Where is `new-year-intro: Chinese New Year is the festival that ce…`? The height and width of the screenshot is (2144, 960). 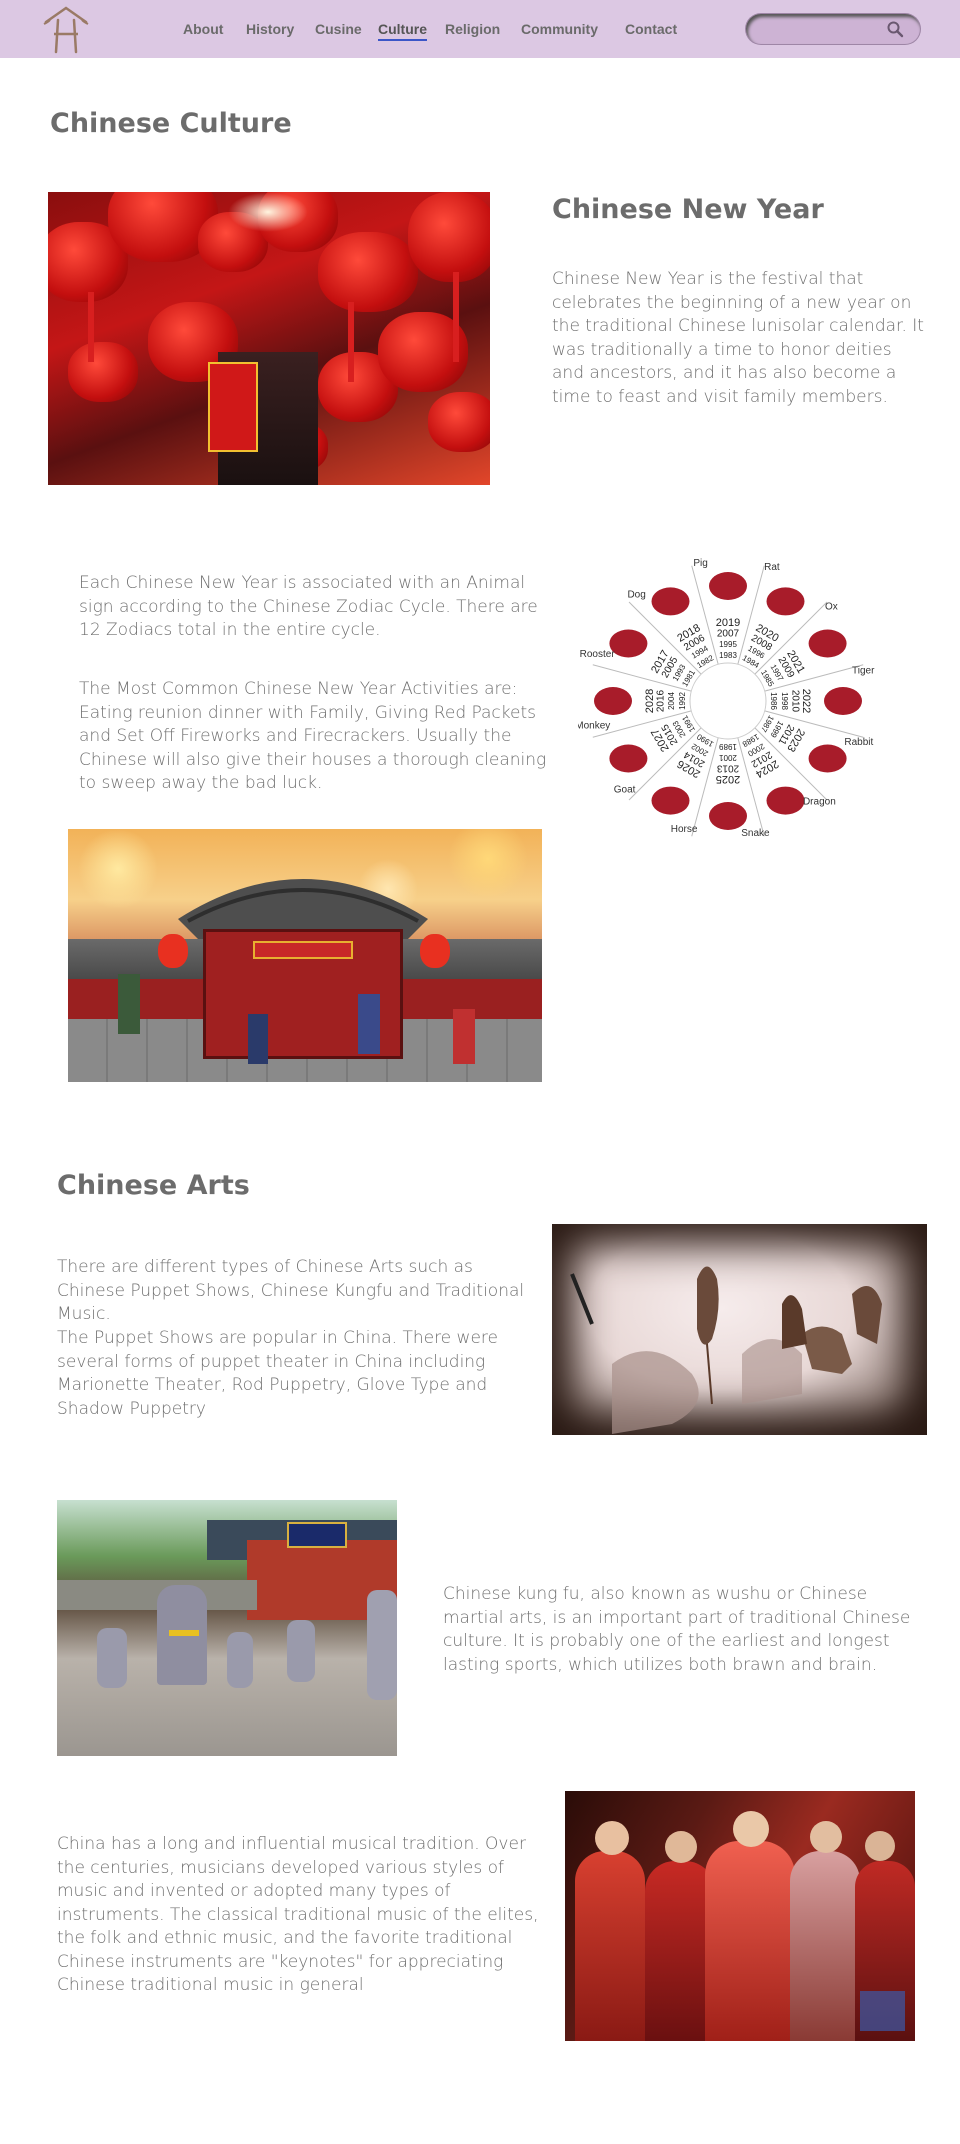 new-year-intro: Chinese New Year is the festival that ce… is located at coordinates (738, 338).